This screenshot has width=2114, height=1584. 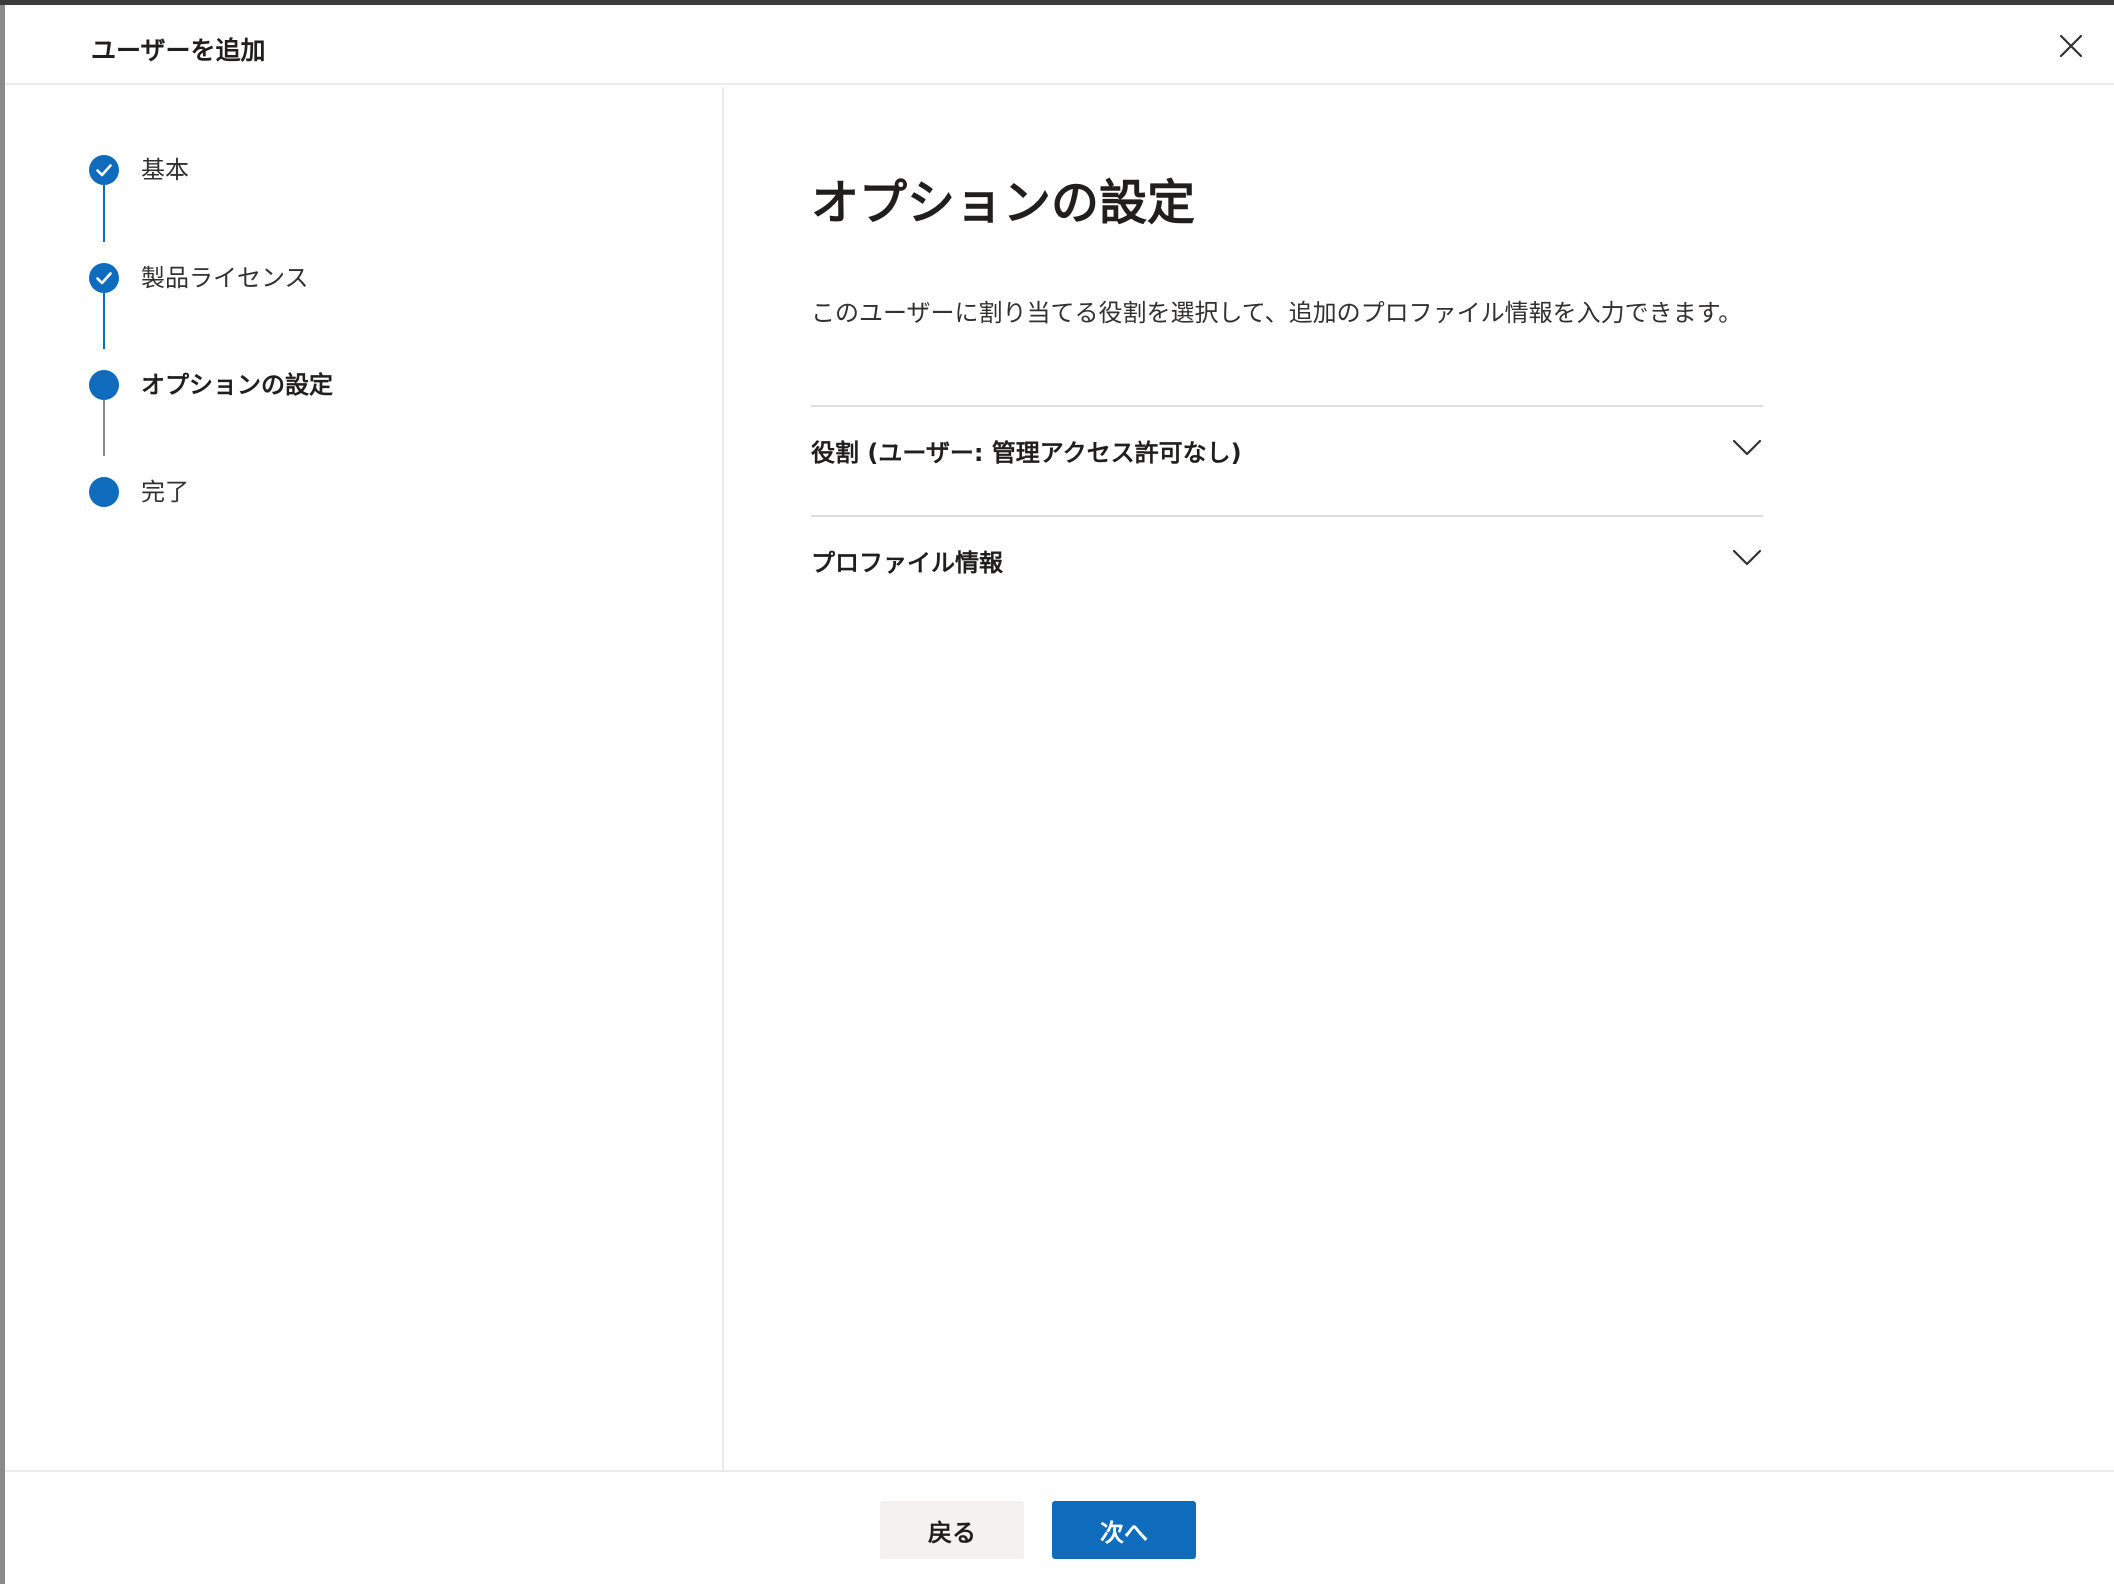 I want to click on dialog-footer: 戻る 次へ, so click(x=1059, y=1527).